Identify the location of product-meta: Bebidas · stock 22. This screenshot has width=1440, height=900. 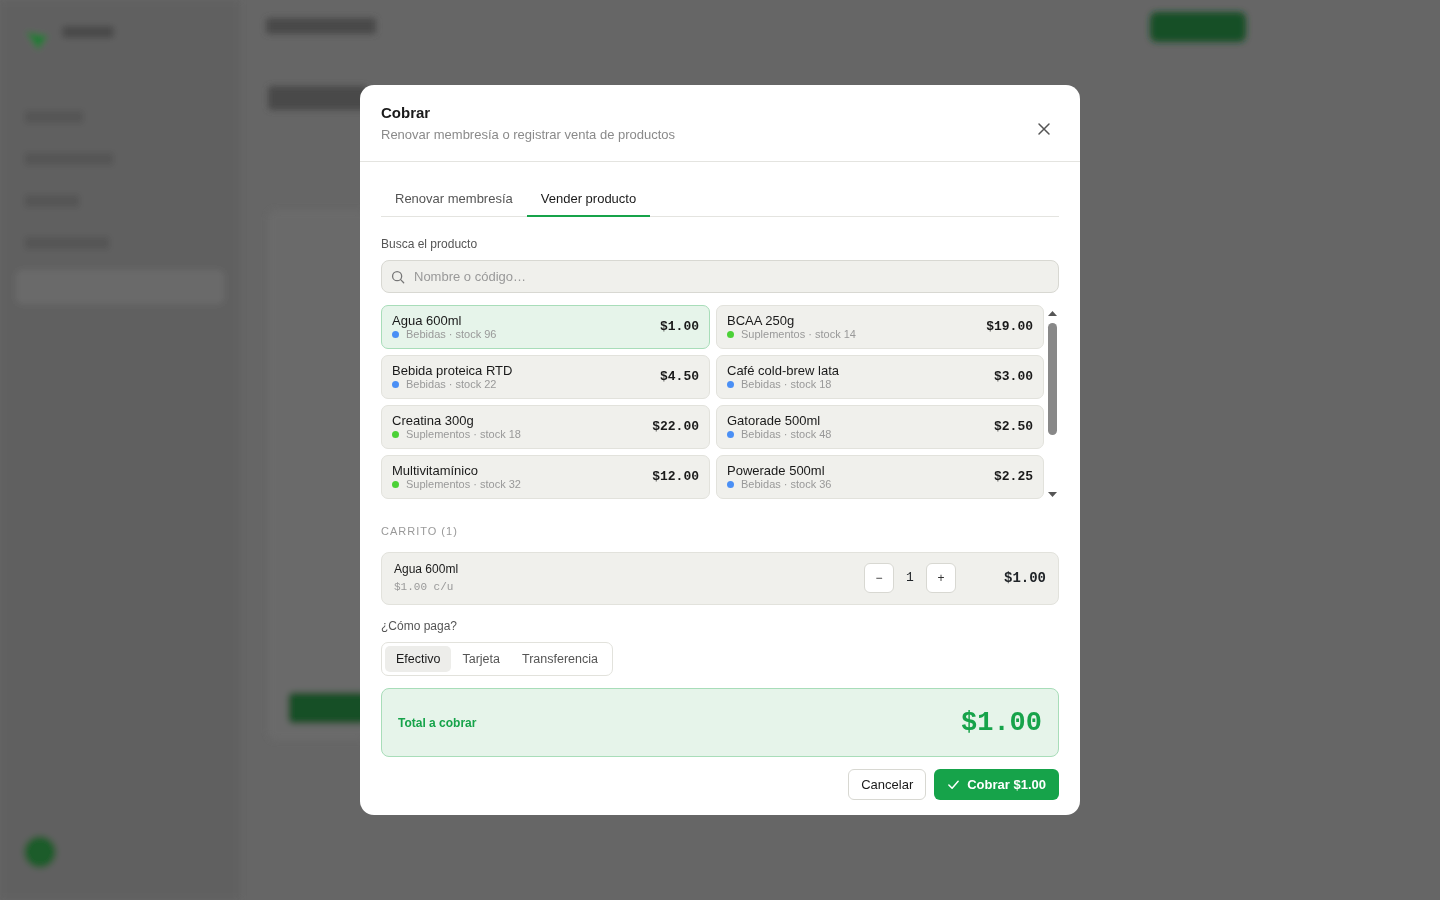
(451, 384).